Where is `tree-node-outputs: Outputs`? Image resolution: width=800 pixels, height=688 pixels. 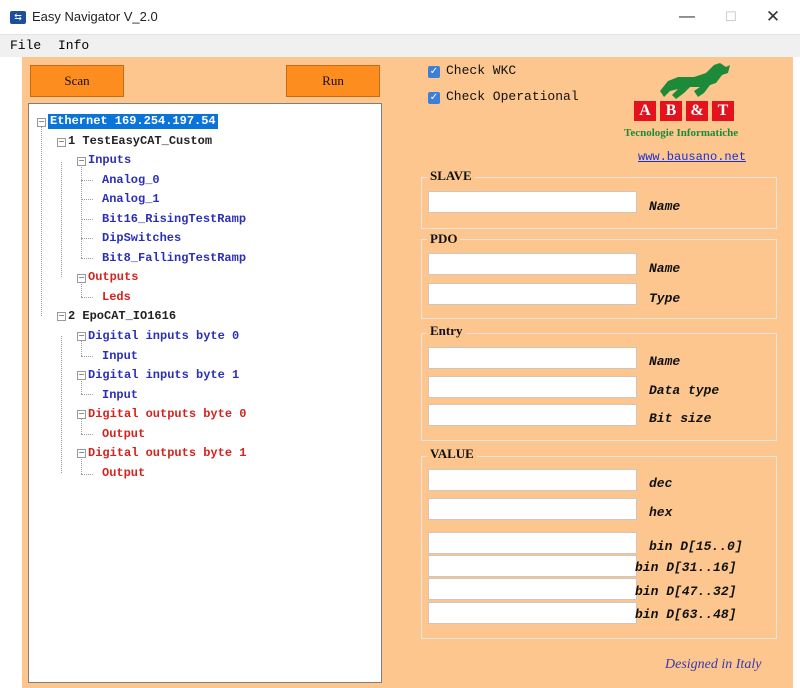 tree-node-outputs: Outputs is located at coordinates (113, 277).